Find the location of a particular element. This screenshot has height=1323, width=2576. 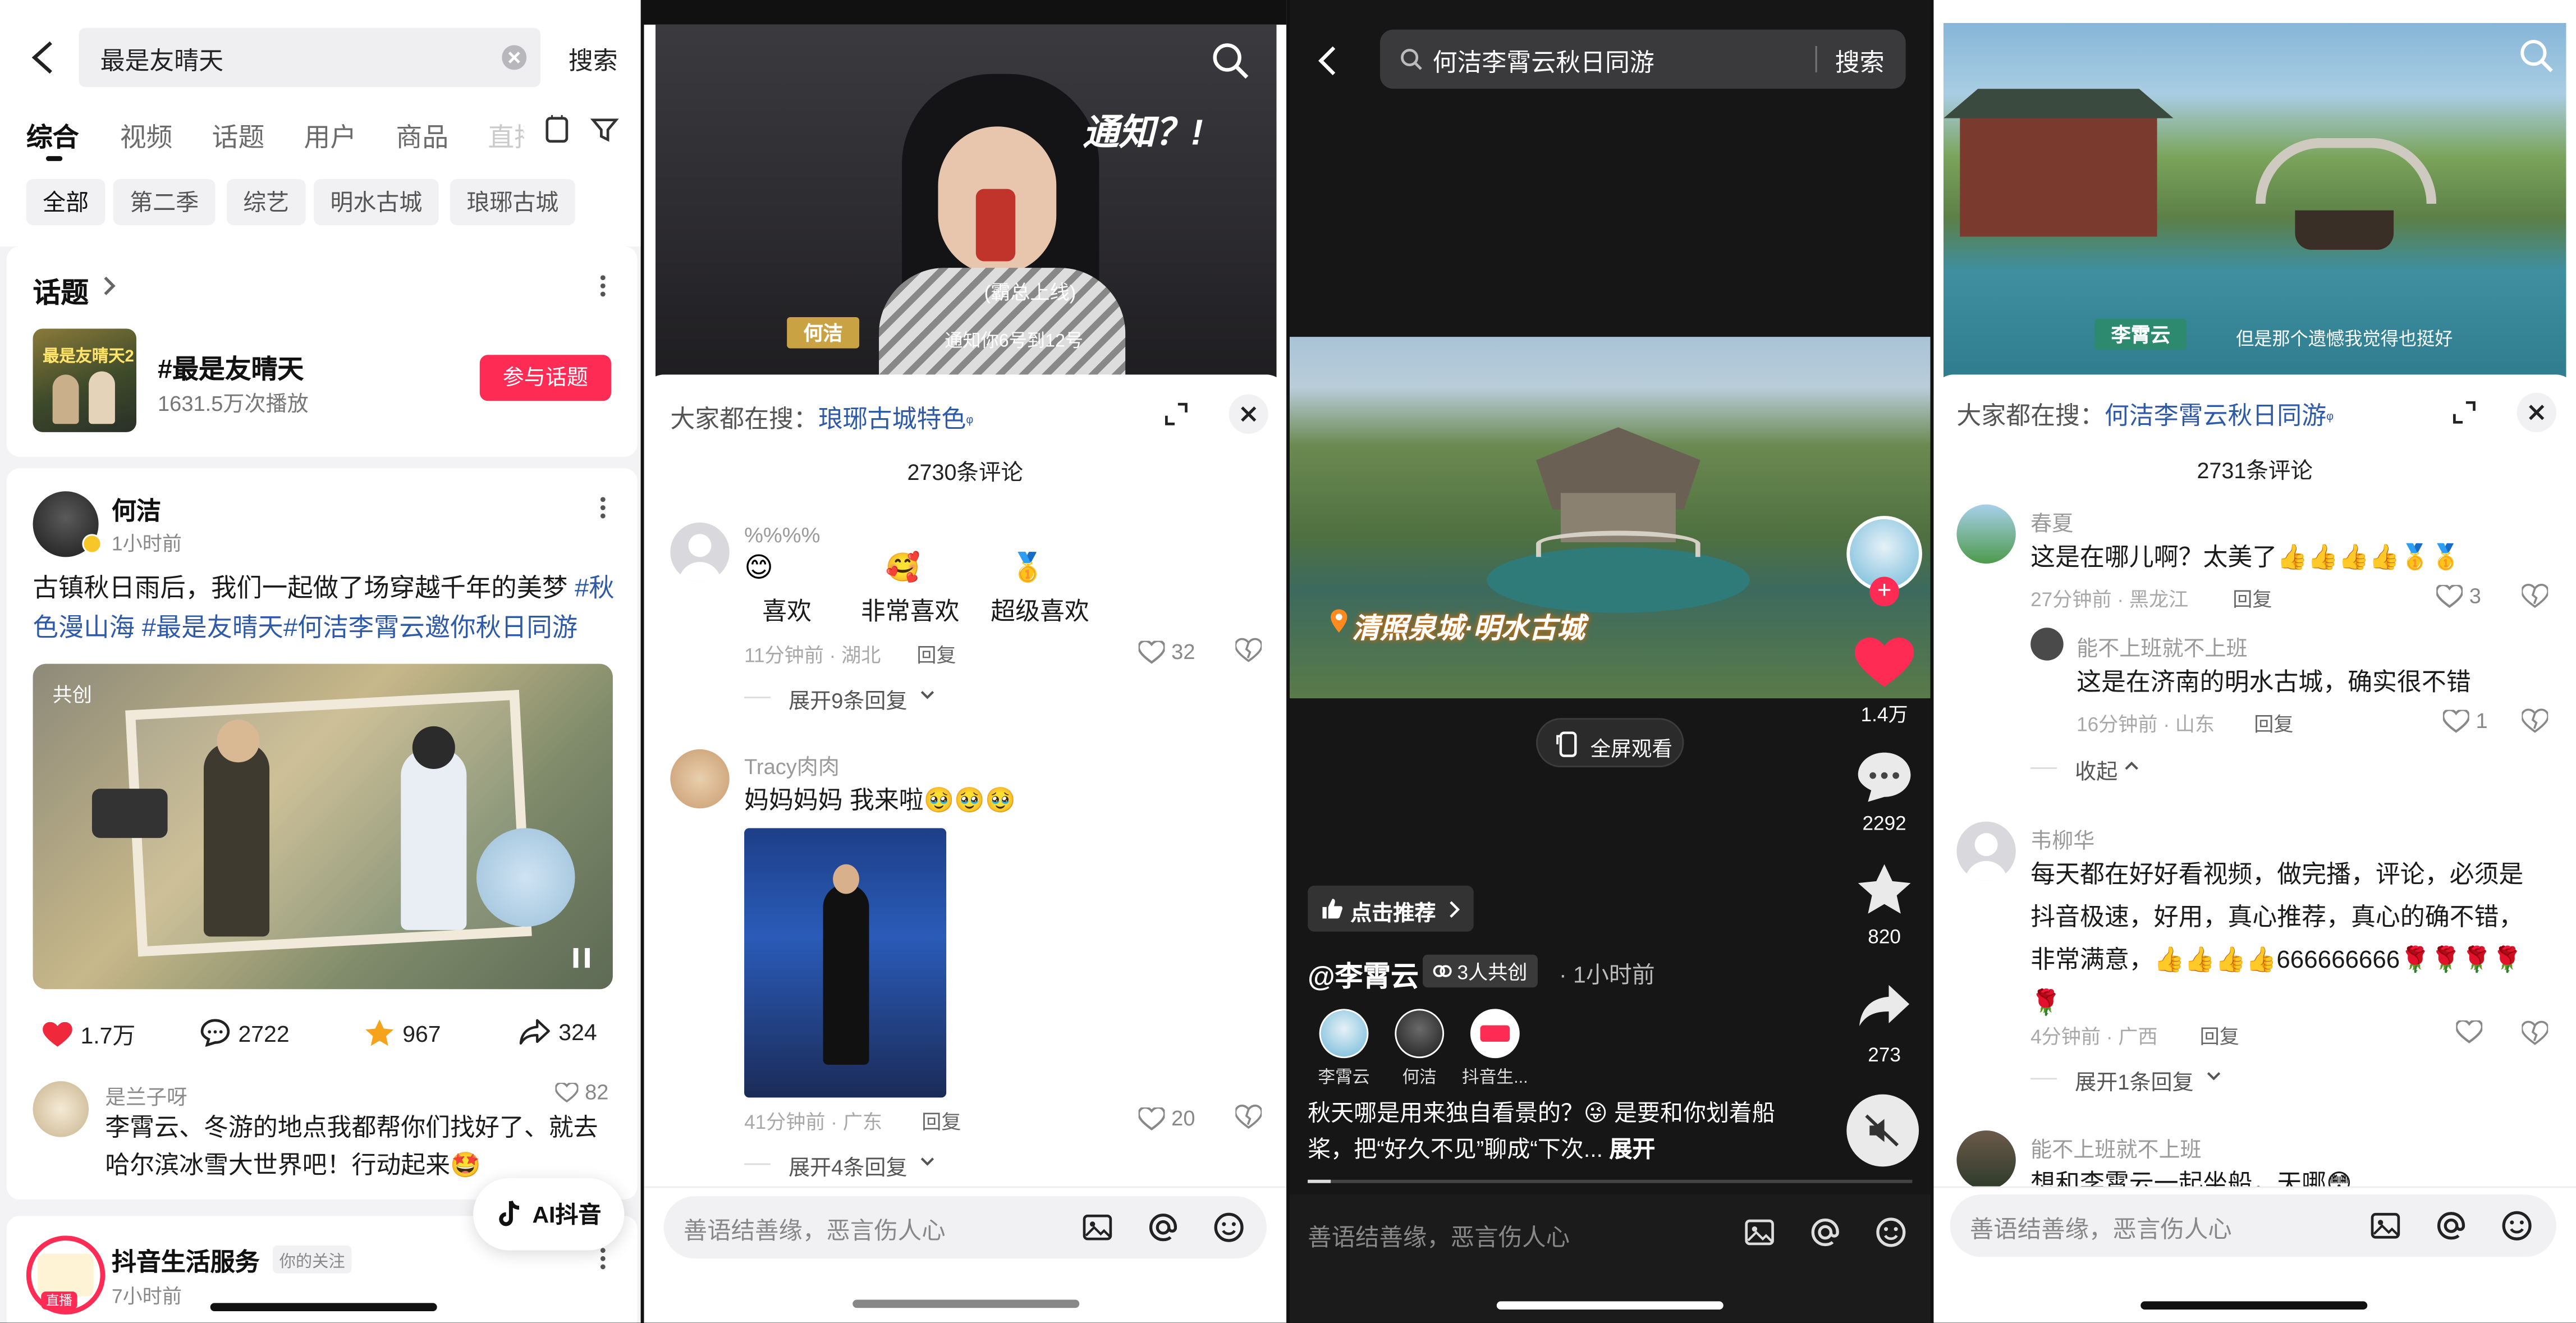

post-shares: 324 is located at coordinates (558, 1032).